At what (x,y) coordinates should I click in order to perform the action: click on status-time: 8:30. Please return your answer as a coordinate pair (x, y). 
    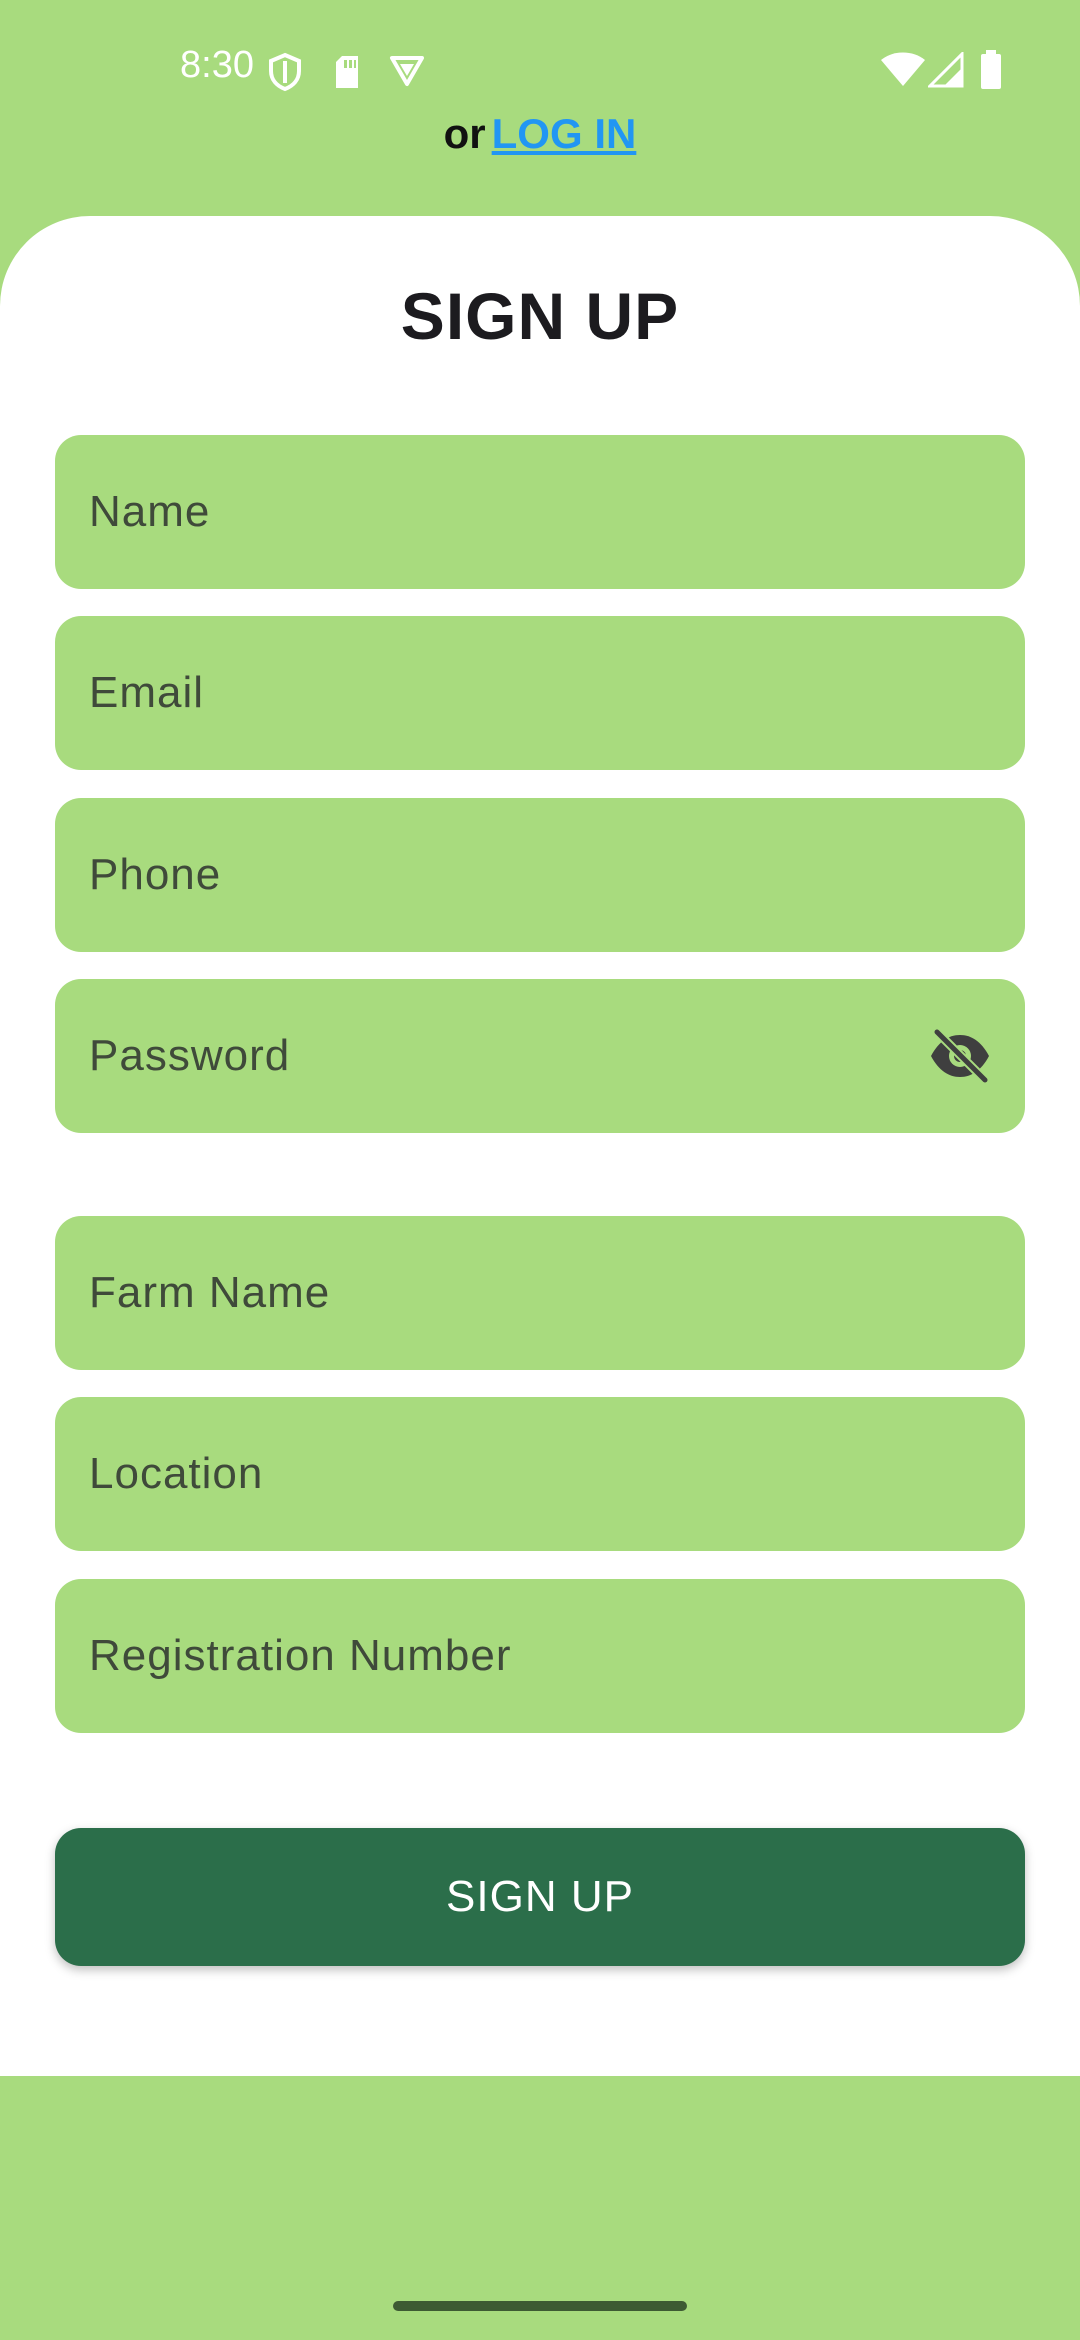
    Looking at the image, I should click on (217, 65).